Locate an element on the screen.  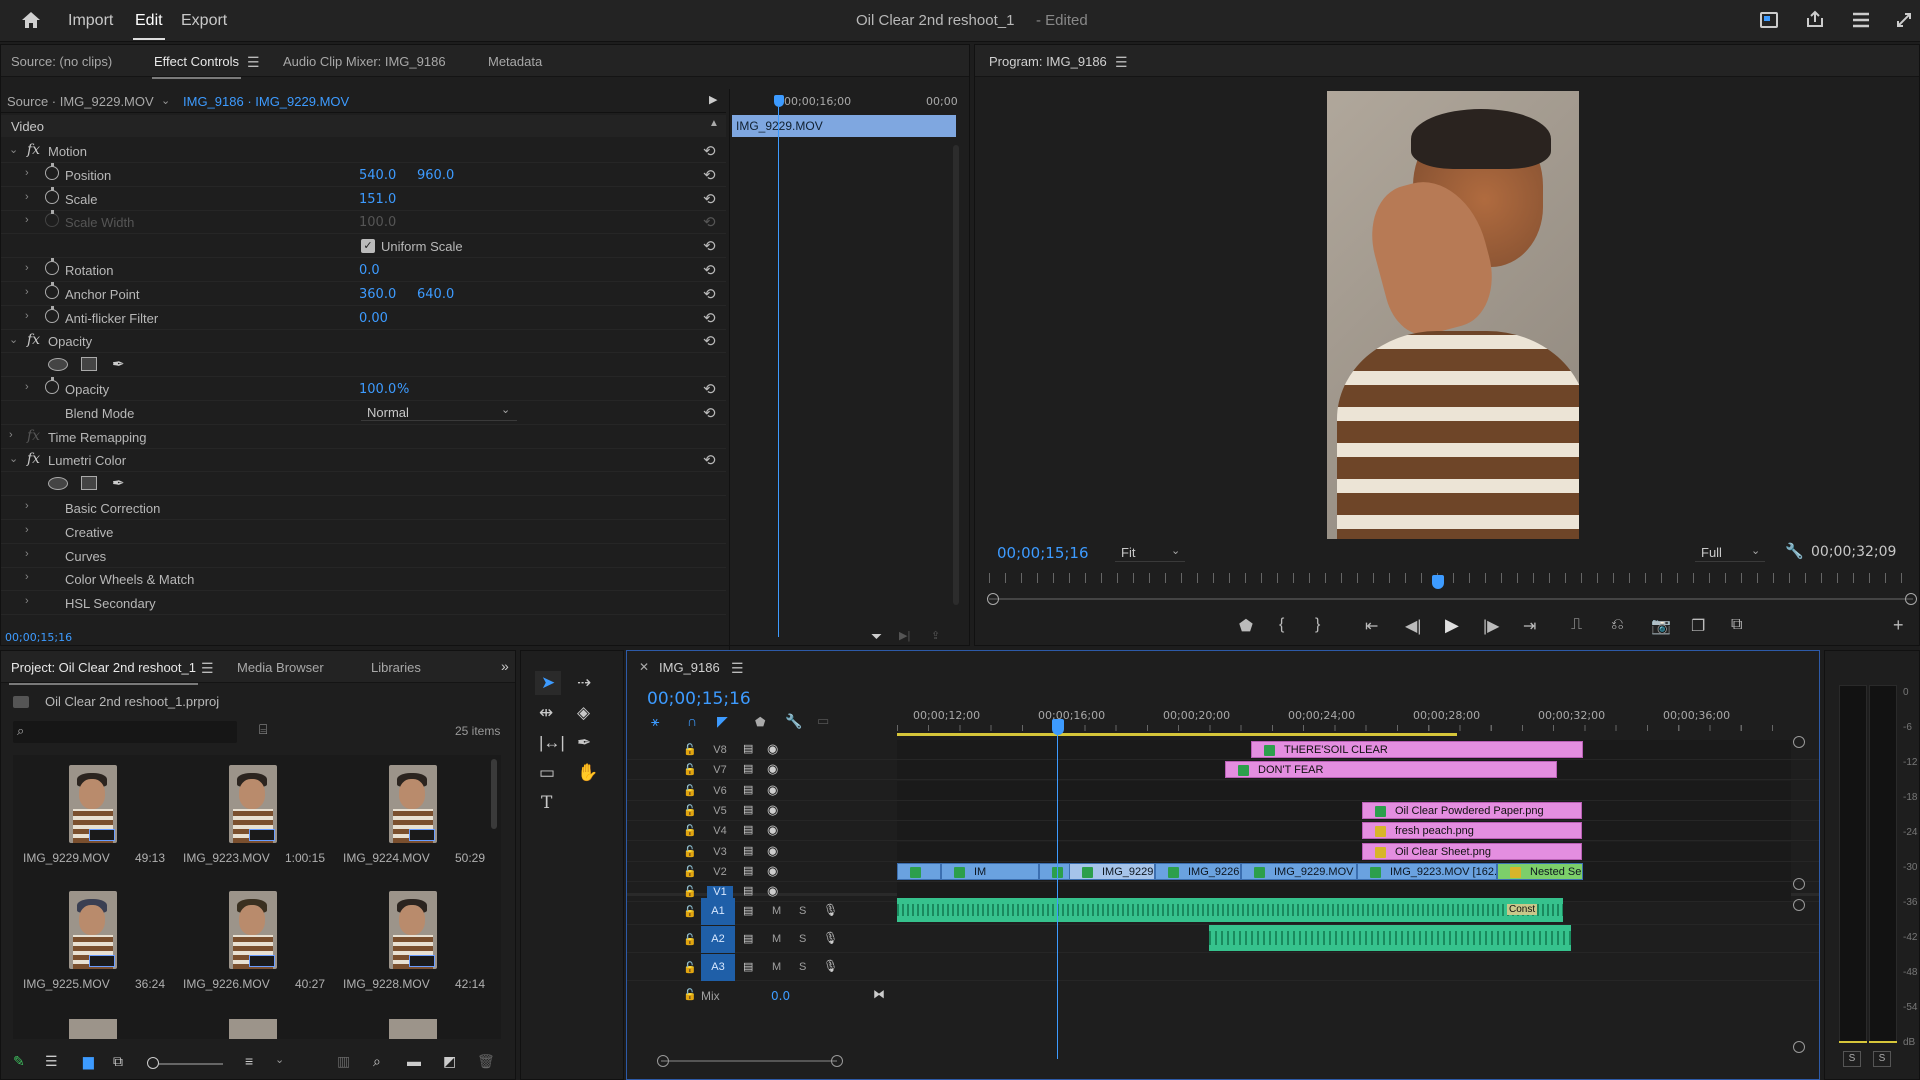
ec-row: Blend Mode Normal ⌄ ⟲ is located at coordinates (363, 413).